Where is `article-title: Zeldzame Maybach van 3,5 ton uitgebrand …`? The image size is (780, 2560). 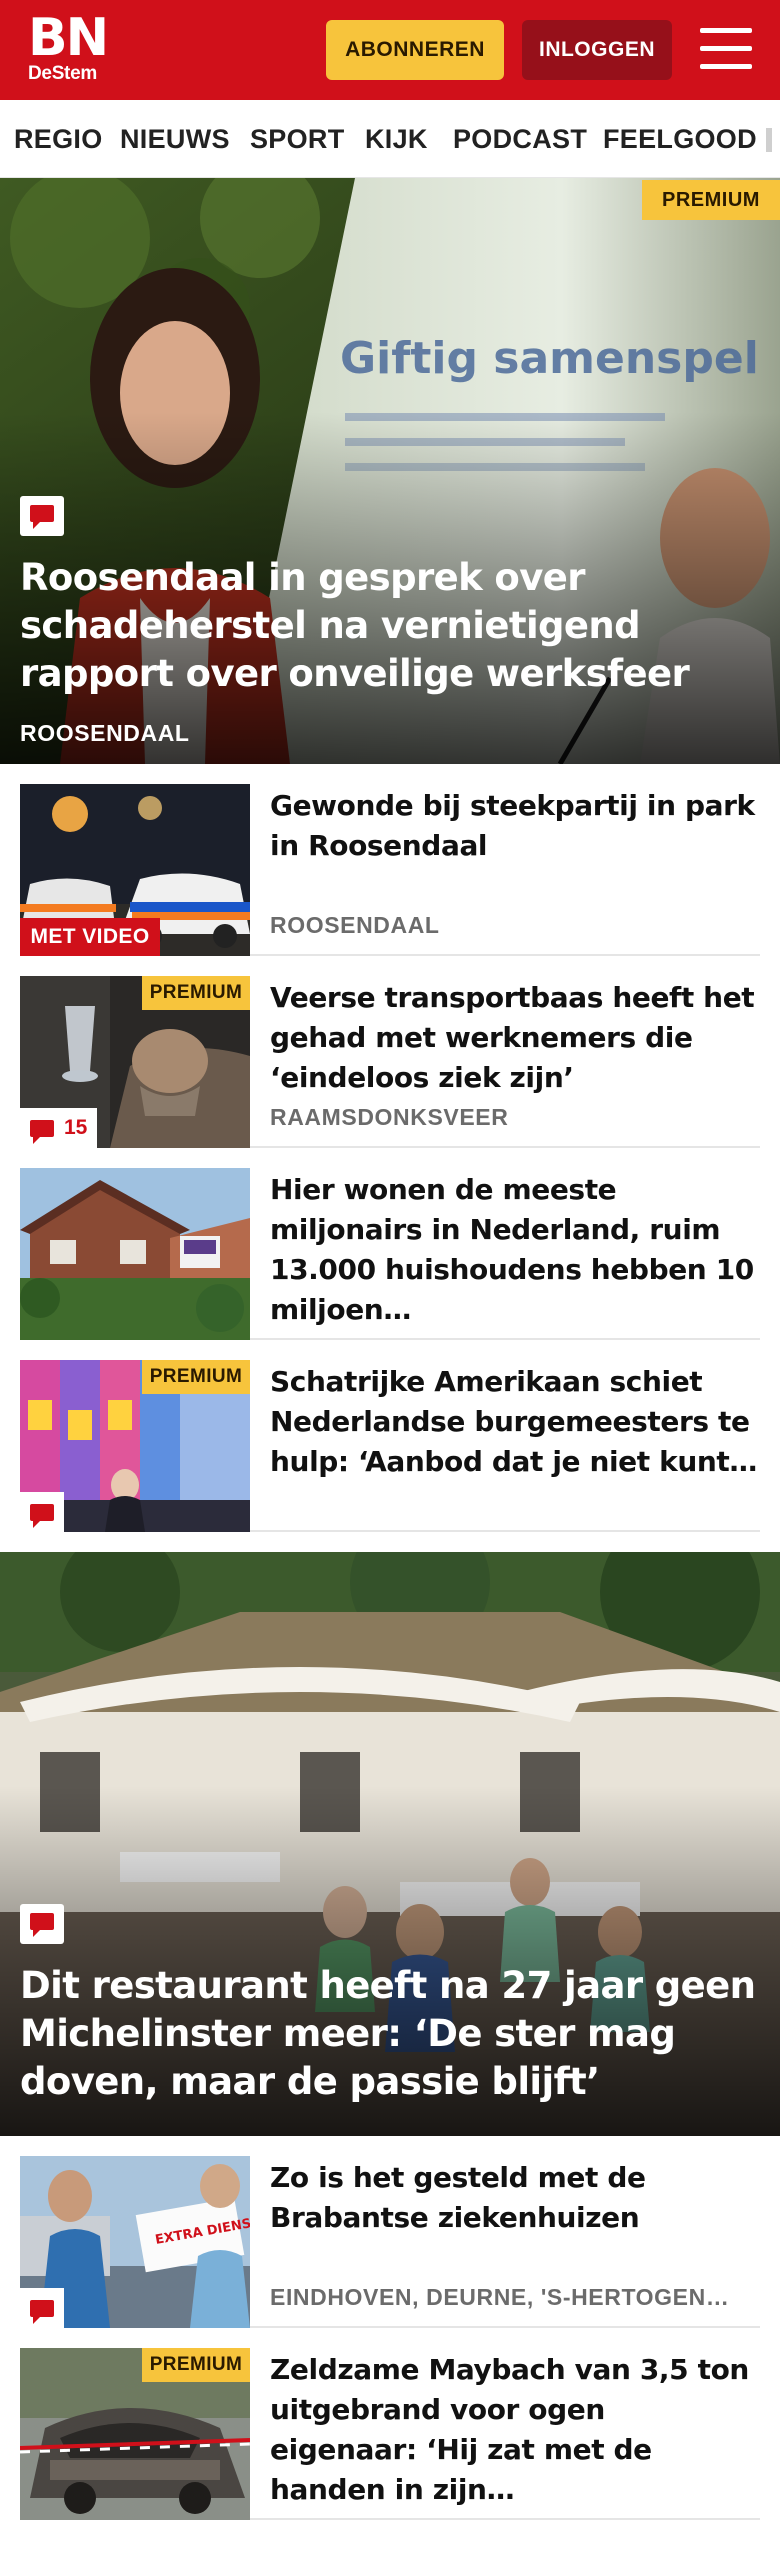
article-title: Zeldzame Maybach van 3,5 ton uitgebrand … is located at coordinates (515, 2430).